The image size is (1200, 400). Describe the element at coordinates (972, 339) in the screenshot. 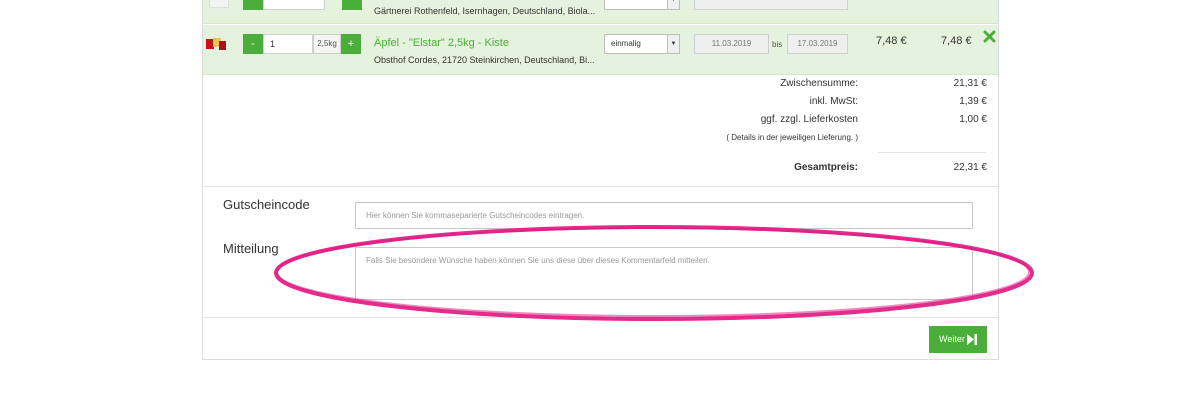

I see `skip-forward-icon` at that location.